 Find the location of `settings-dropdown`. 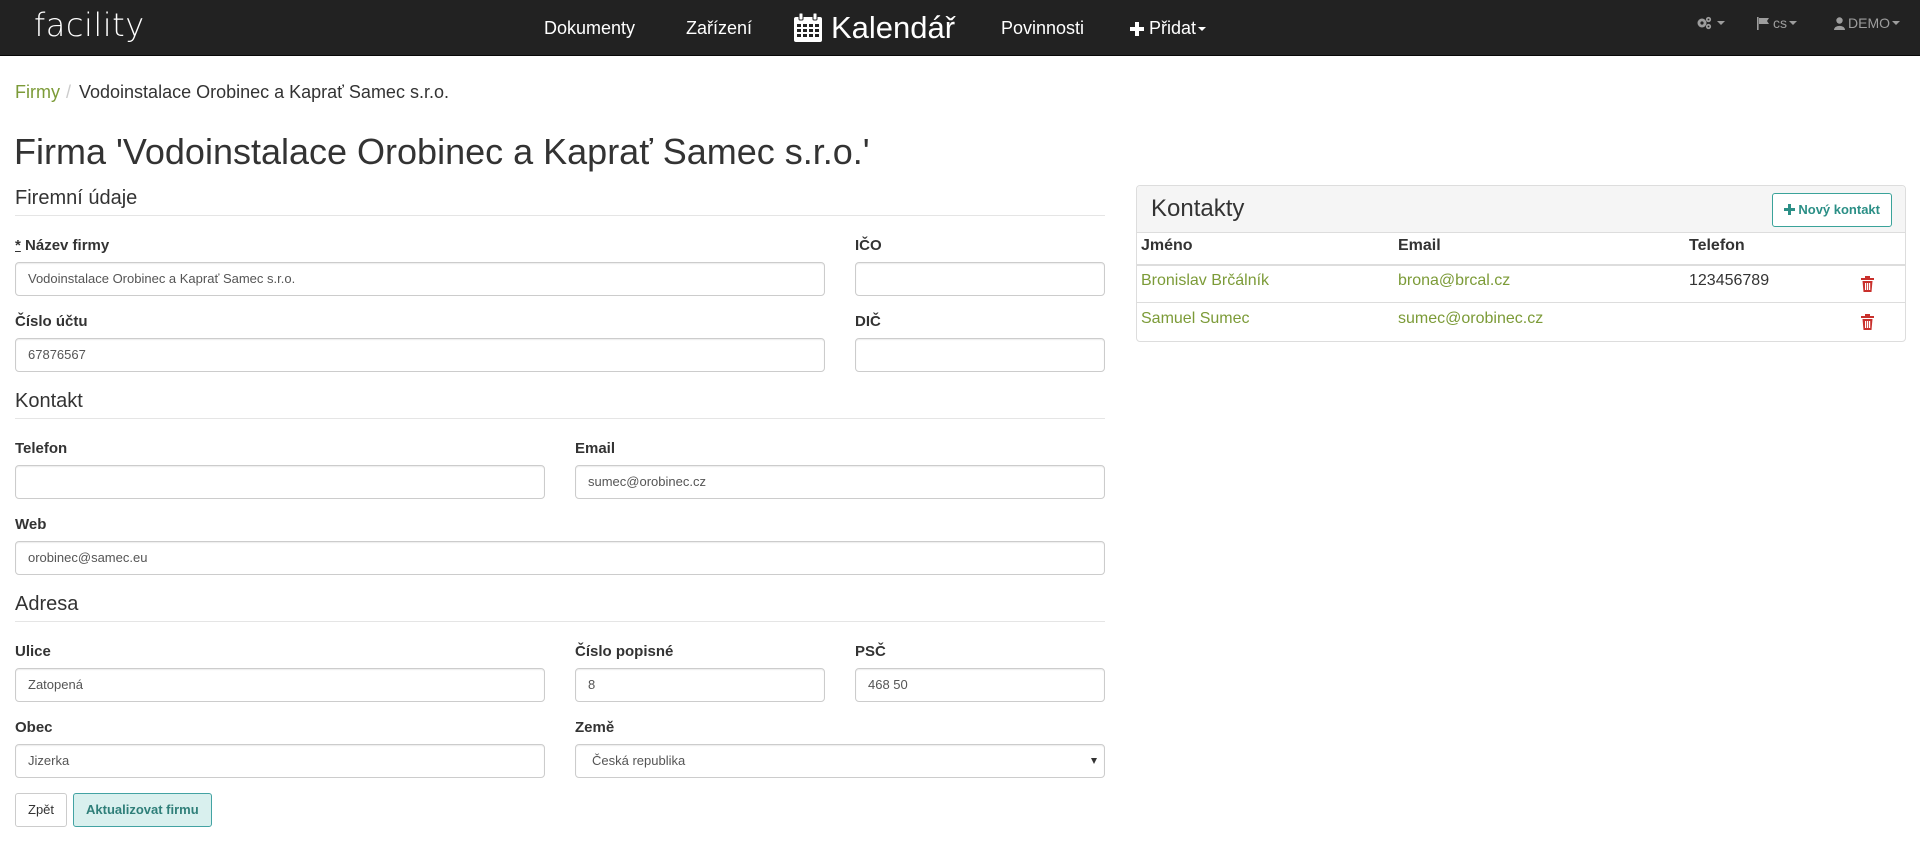

settings-dropdown is located at coordinates (1710, 23).